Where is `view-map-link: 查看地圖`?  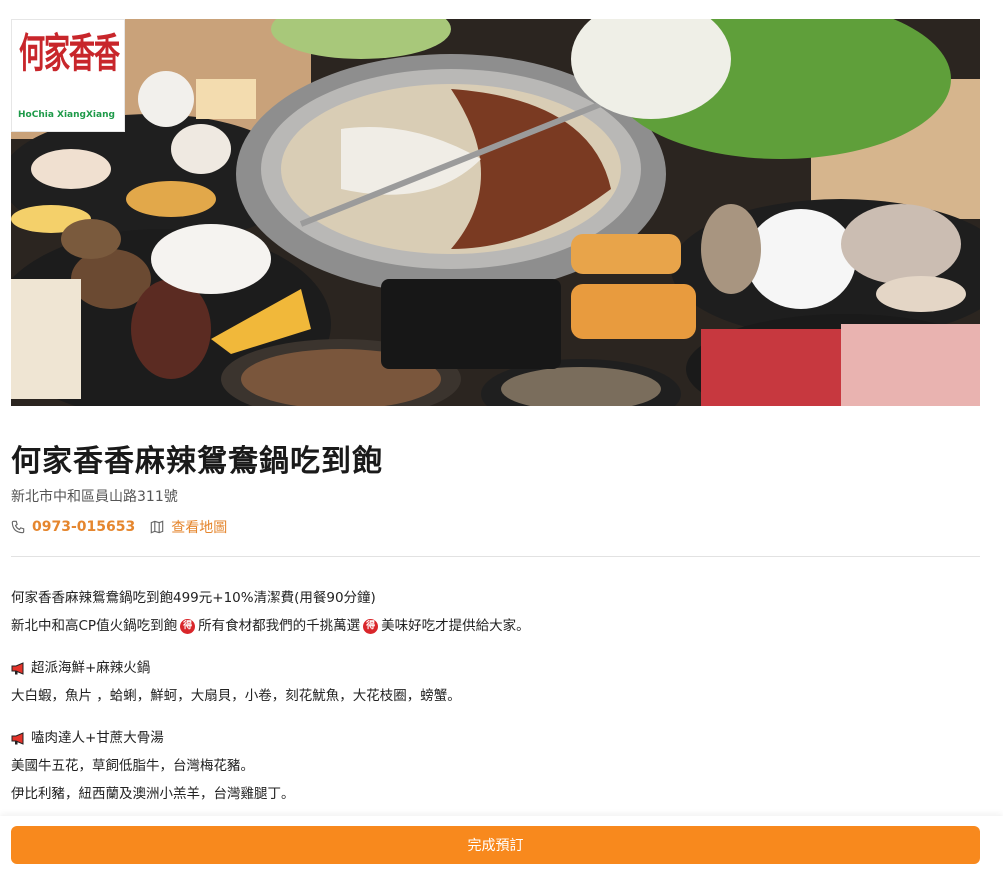 view-map-link: 查看地圖 is located at coordinates (199, 527).